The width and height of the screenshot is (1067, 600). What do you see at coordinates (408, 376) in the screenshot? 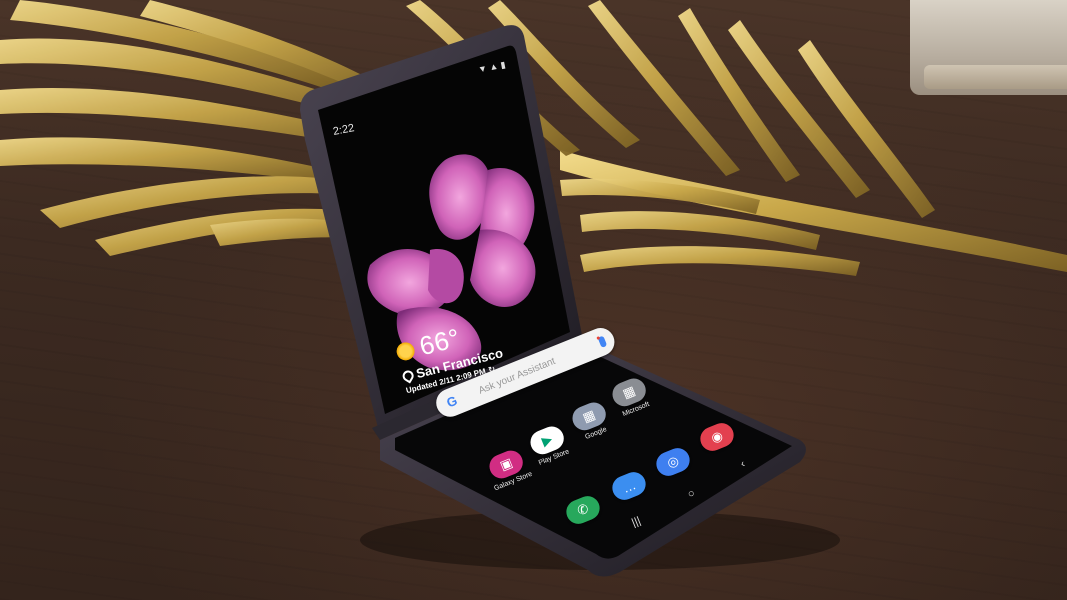
I see `location-pin-icon` at bounding box center [408, 376].